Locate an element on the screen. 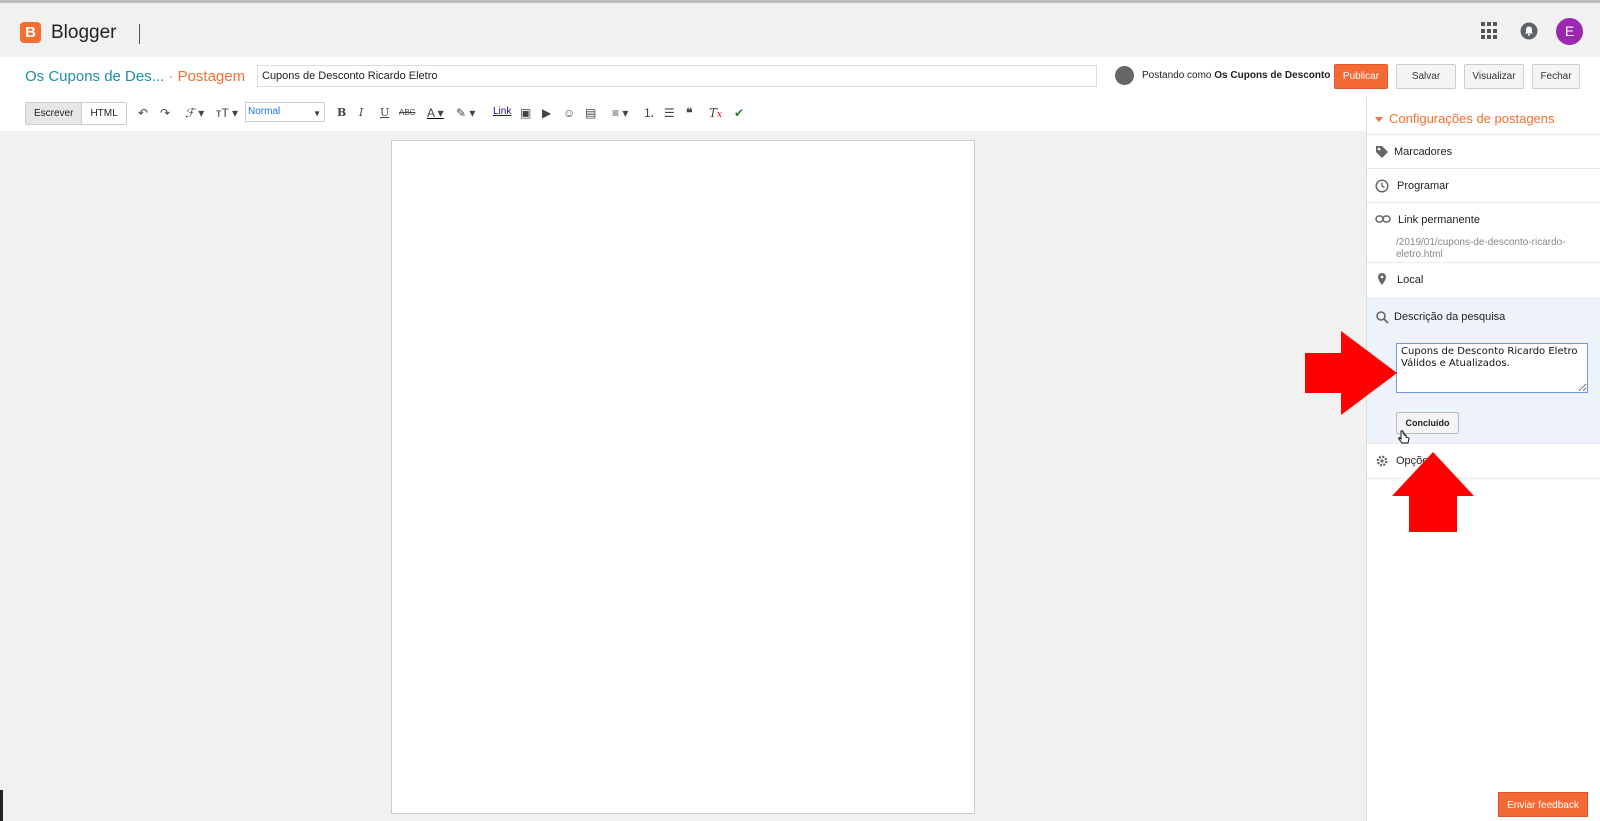 This screenshot has width=1600, height=821. annotation-arrow-up-icon is located at coordinates (1433, 492).